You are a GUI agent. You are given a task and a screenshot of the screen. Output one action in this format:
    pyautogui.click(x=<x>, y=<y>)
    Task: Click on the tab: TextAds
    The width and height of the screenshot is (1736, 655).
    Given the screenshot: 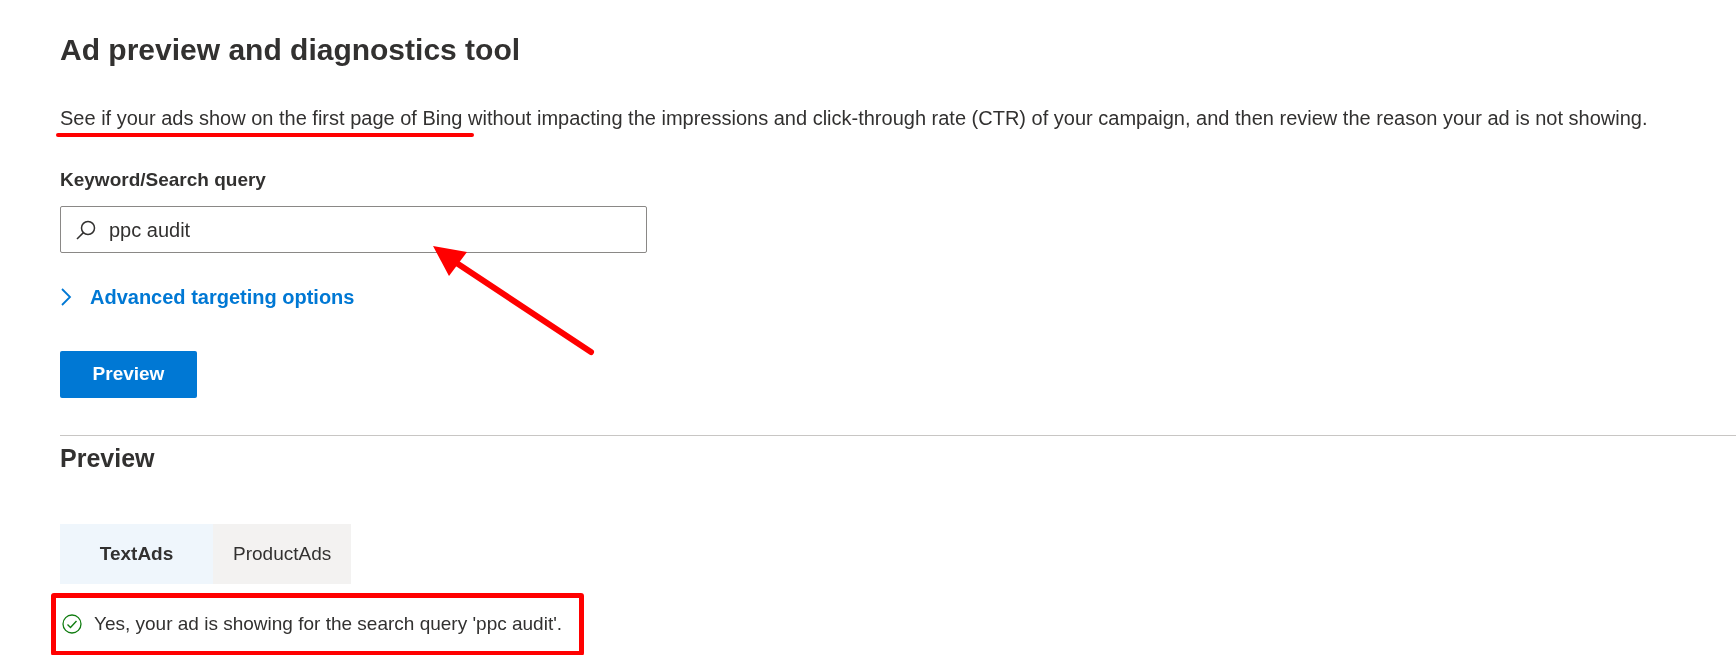 What is the action you would take?
    pyautogui.click(x=136, y=554)
    